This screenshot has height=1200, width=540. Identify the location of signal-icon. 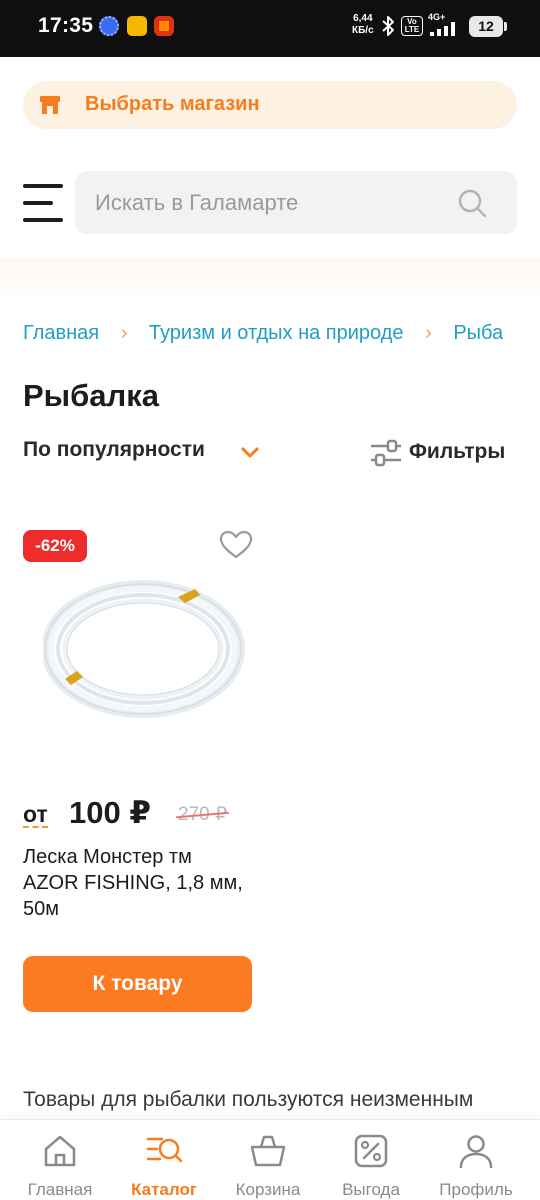
(442, 29).